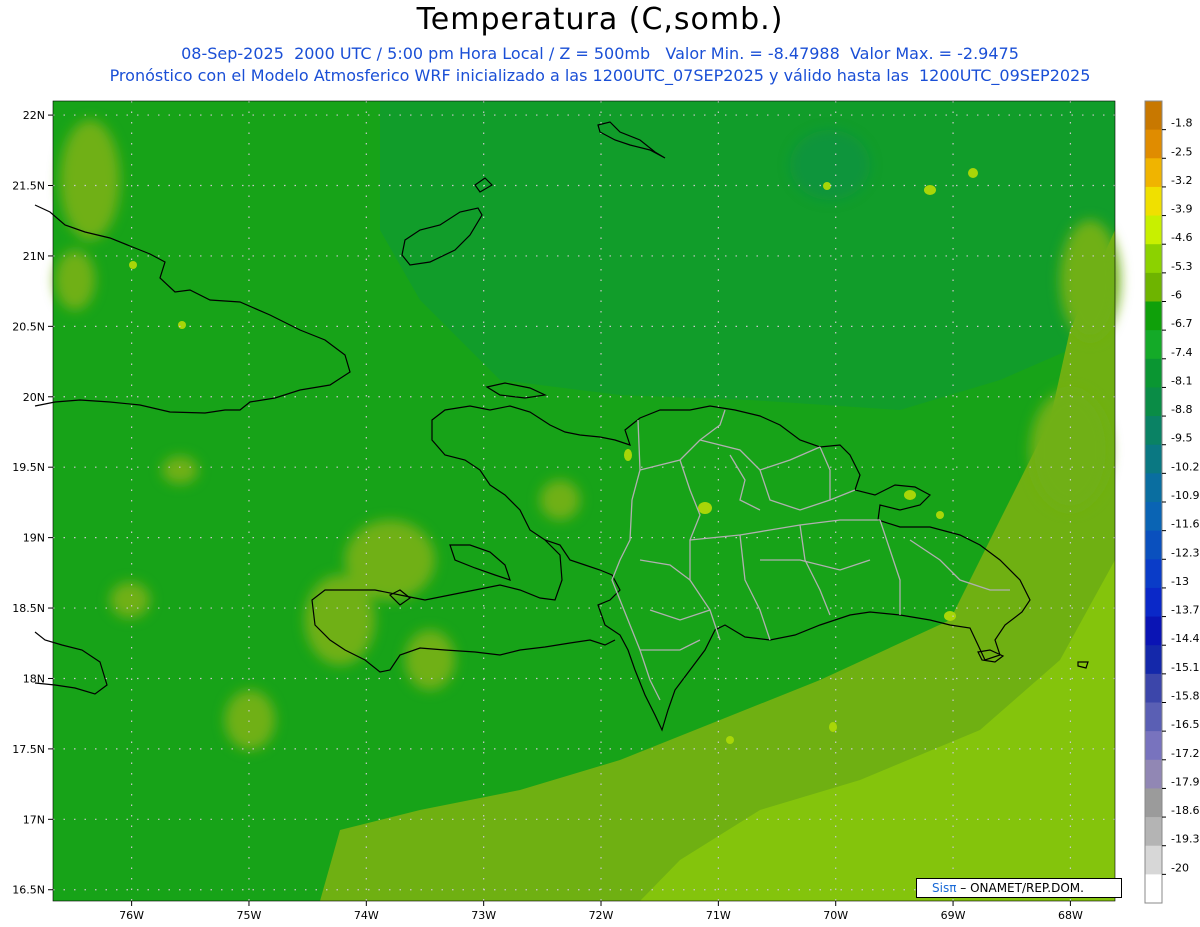 The image size is (1200, 927). Describe the element at coordinates (249, 915) in the screenshot. I see `longitude-label: 75W` at that location.